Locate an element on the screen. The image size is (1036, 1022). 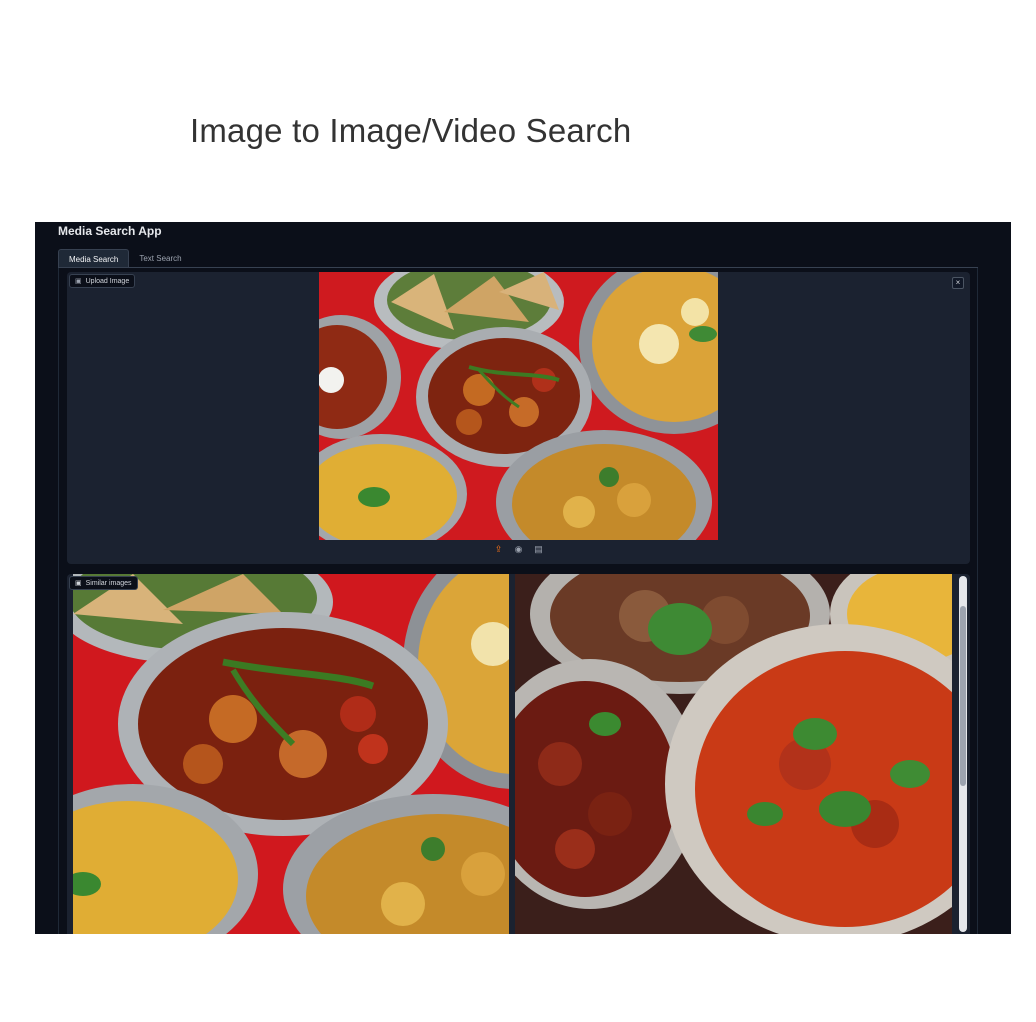
webcam-icon: ◉ is located at coordinates (518, 549).